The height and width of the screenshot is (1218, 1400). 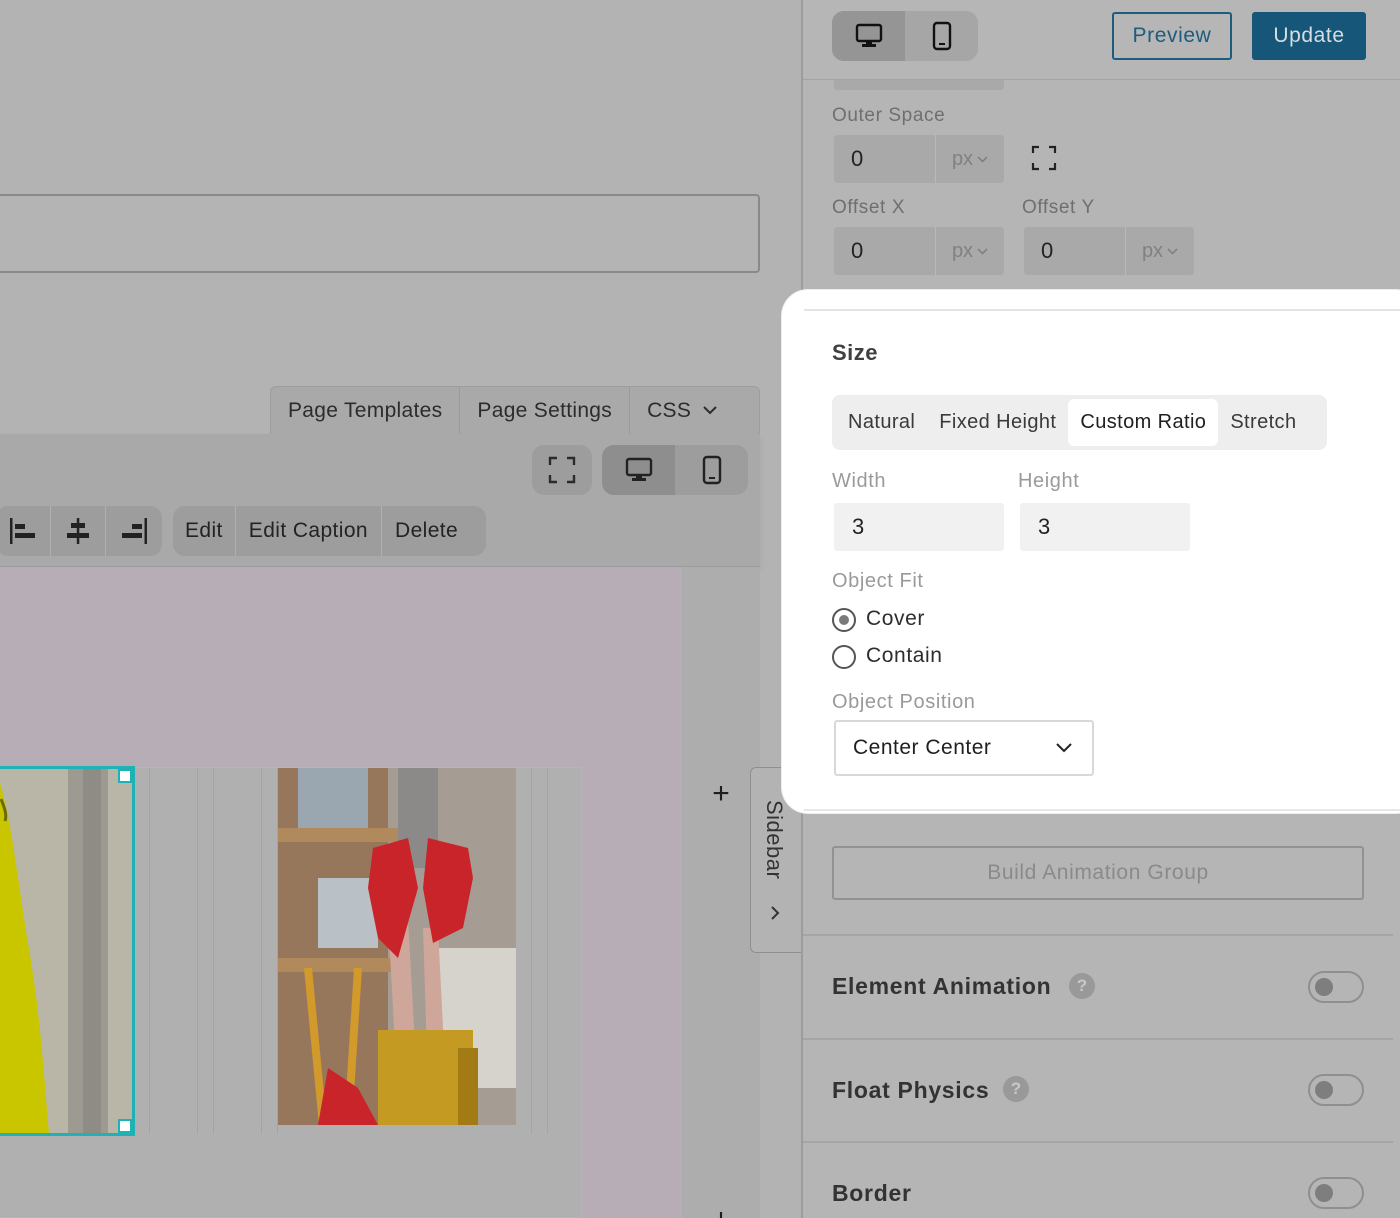 What do you see at coordinates (23, 531) in the screenshot?
I see `align-left-icon` at bounding box center [23, 531].